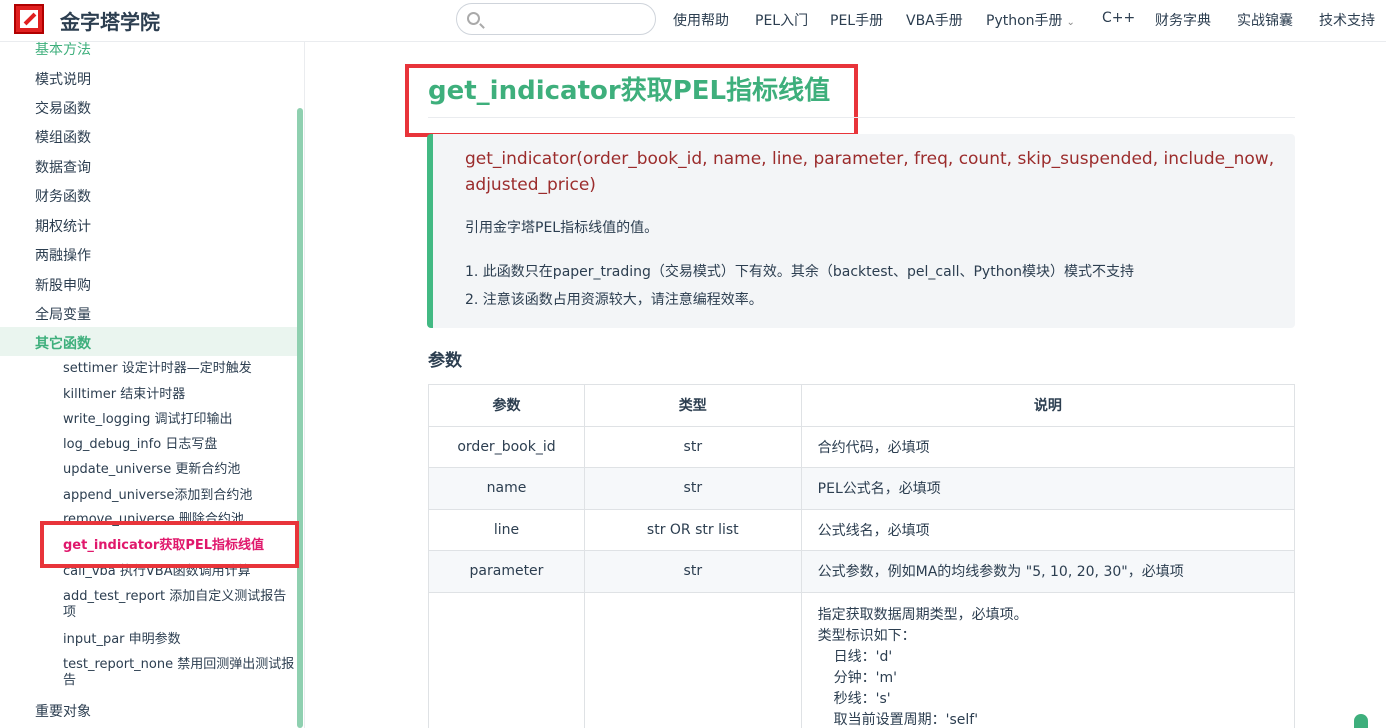 This screenshot has height=728, width=1386. What do you see at coordinates (1048, 488) in the screenshot?
I see `table-cell: PEL公式名，必填项` at bounding box center [1048, 488].